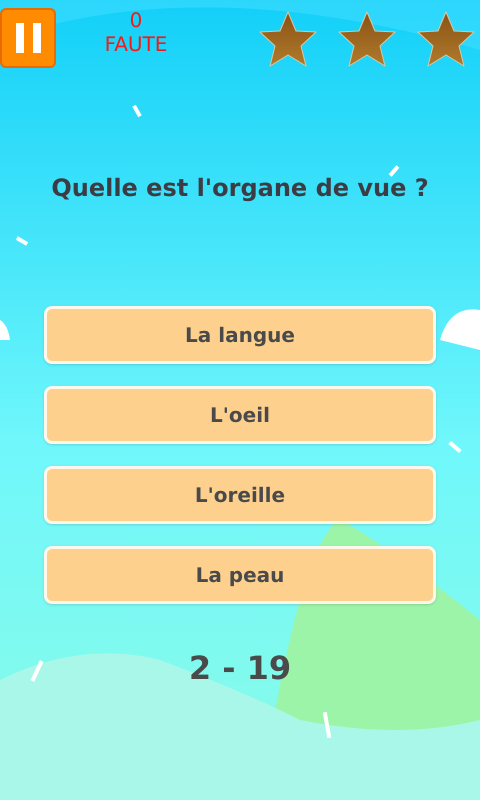  Describe the element at coordinates (136, 44) in the screenshot. I see `mistake-label: FAUTE` at that location.